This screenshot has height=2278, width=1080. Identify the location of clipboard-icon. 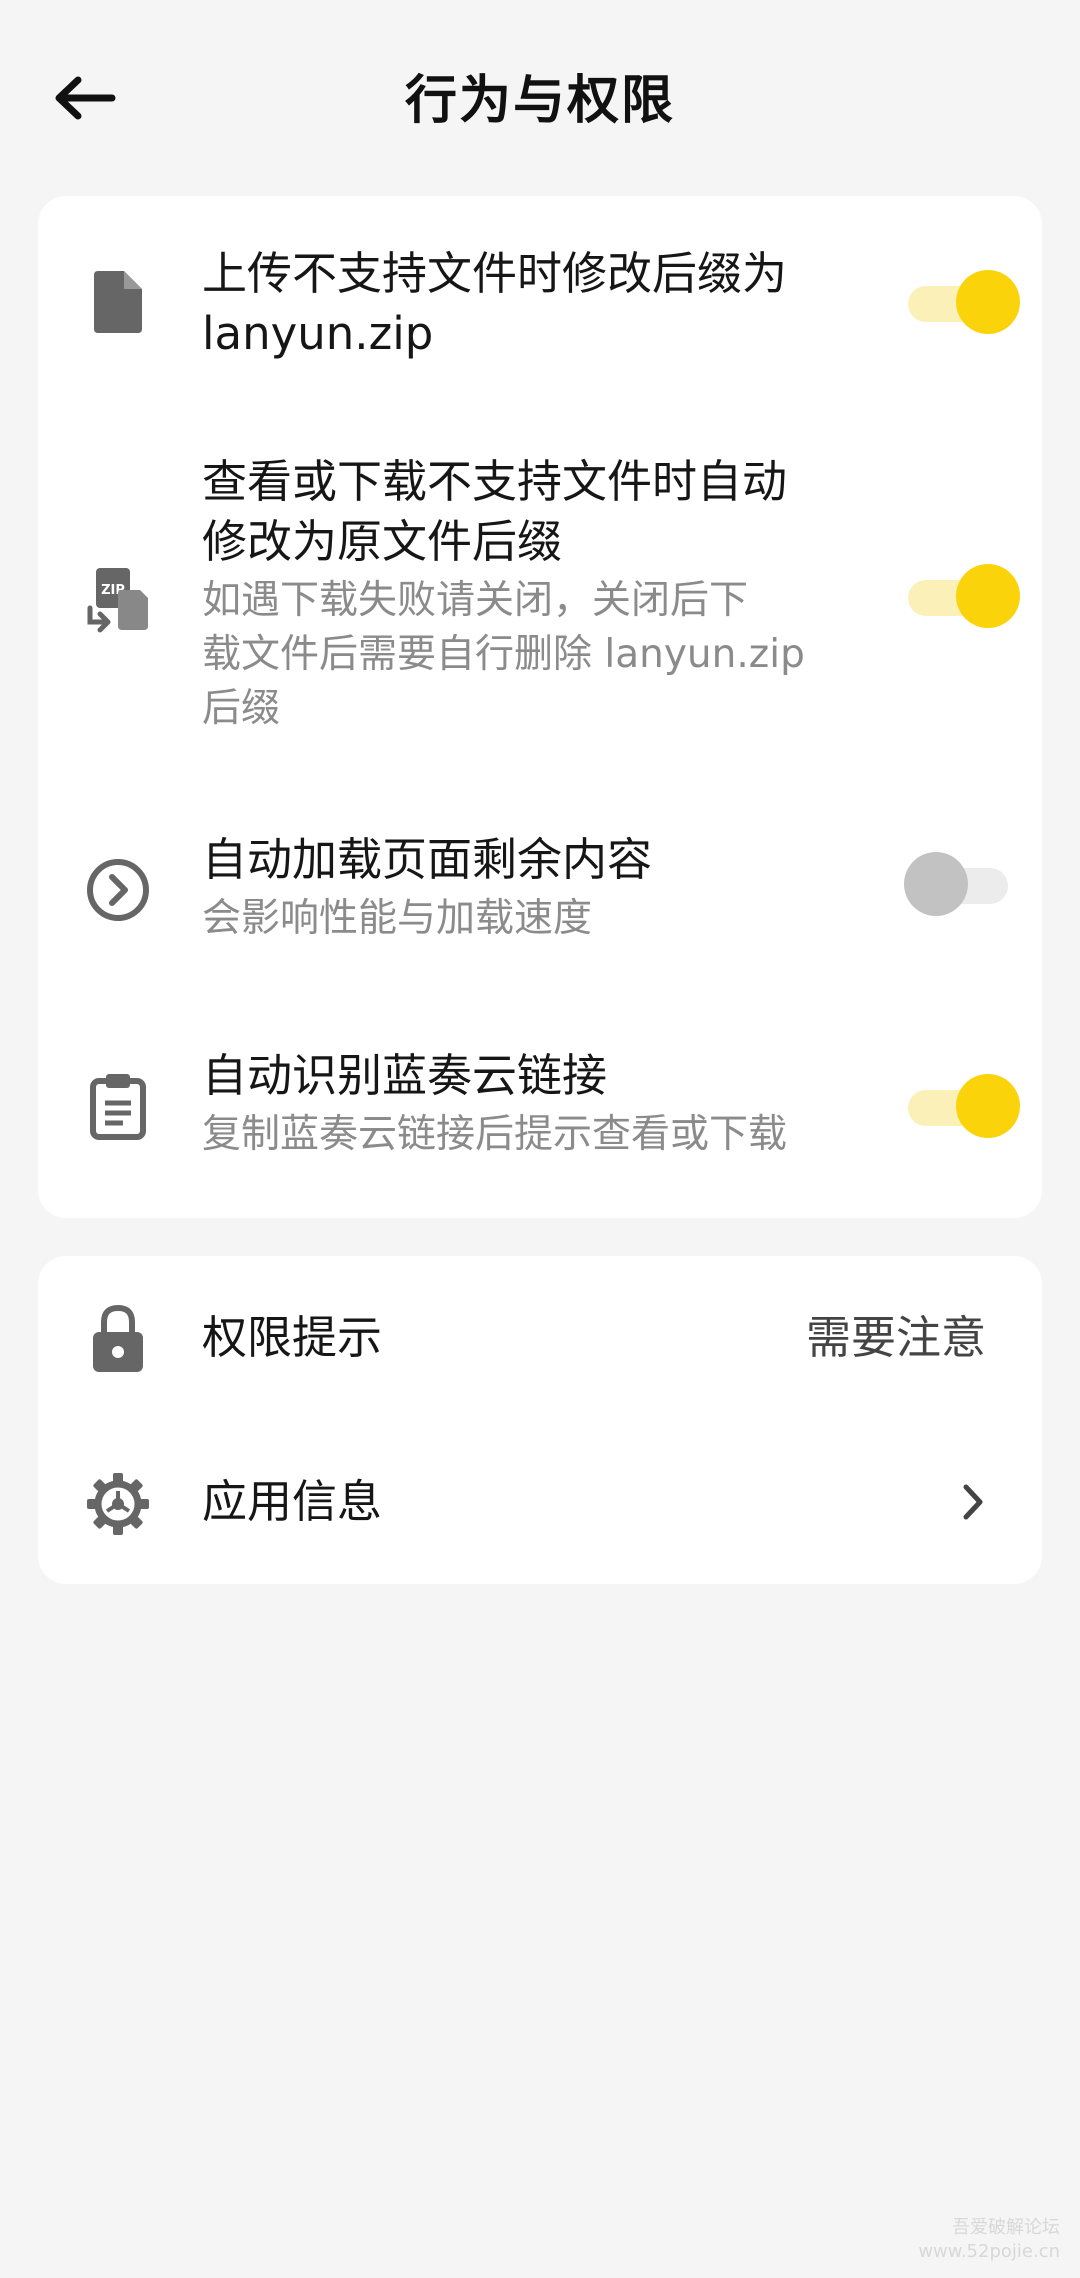
(118, 1106).